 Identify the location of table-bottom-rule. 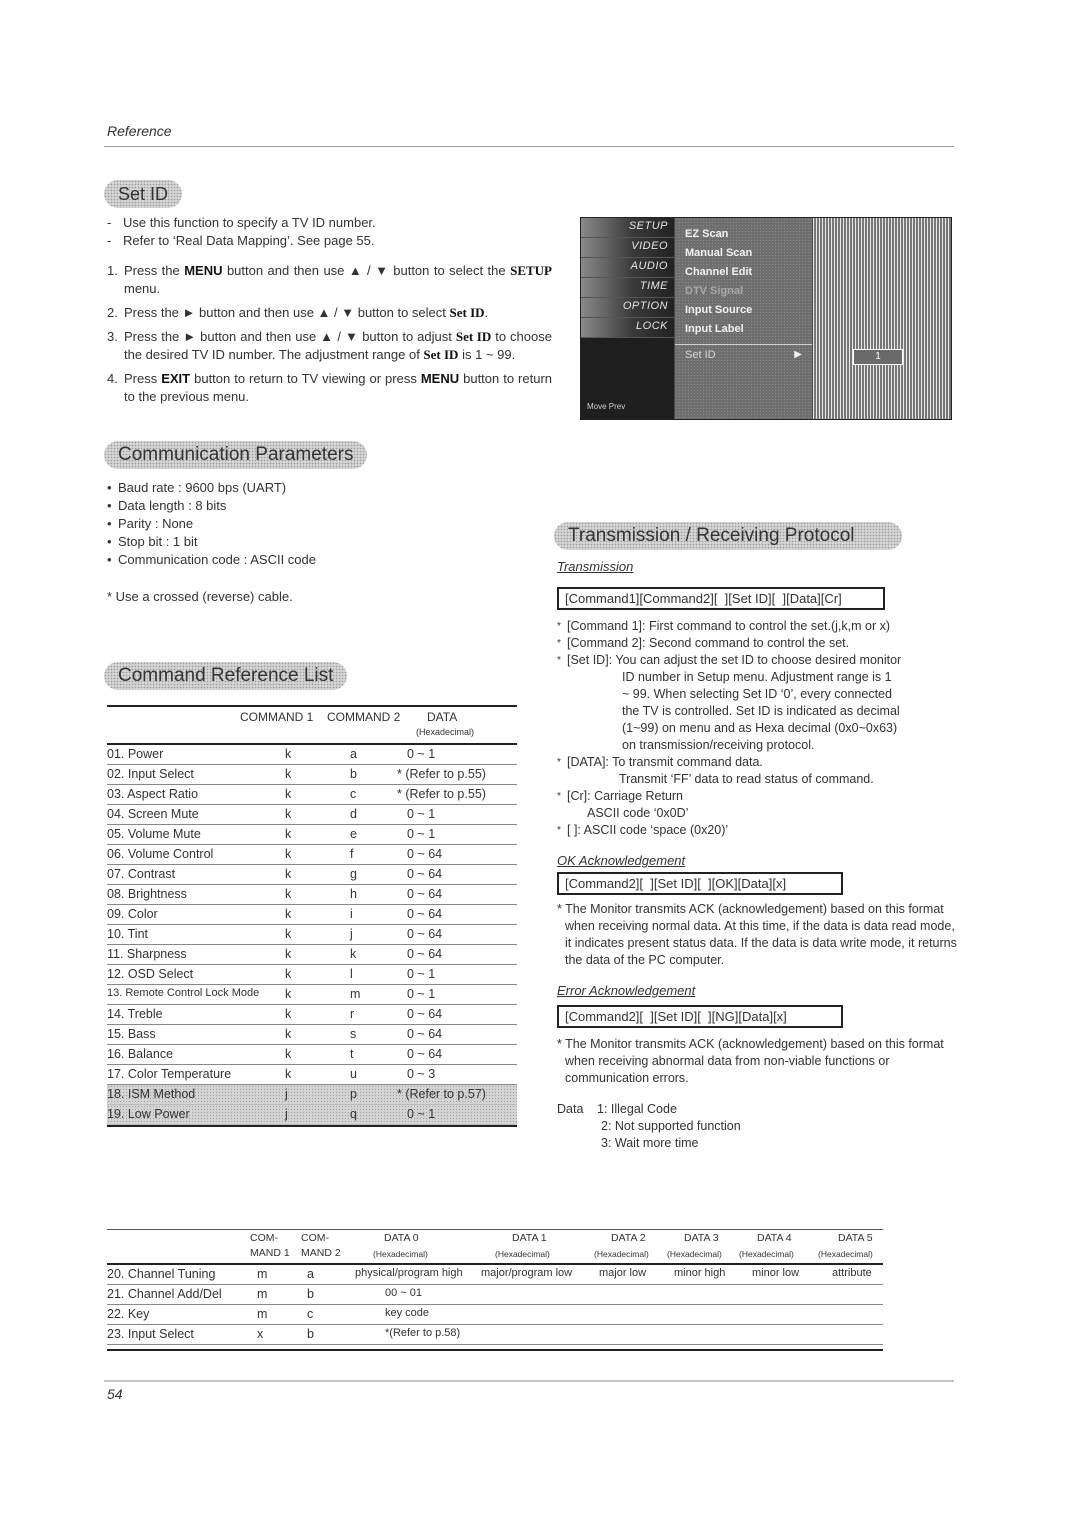
(312, 1126).